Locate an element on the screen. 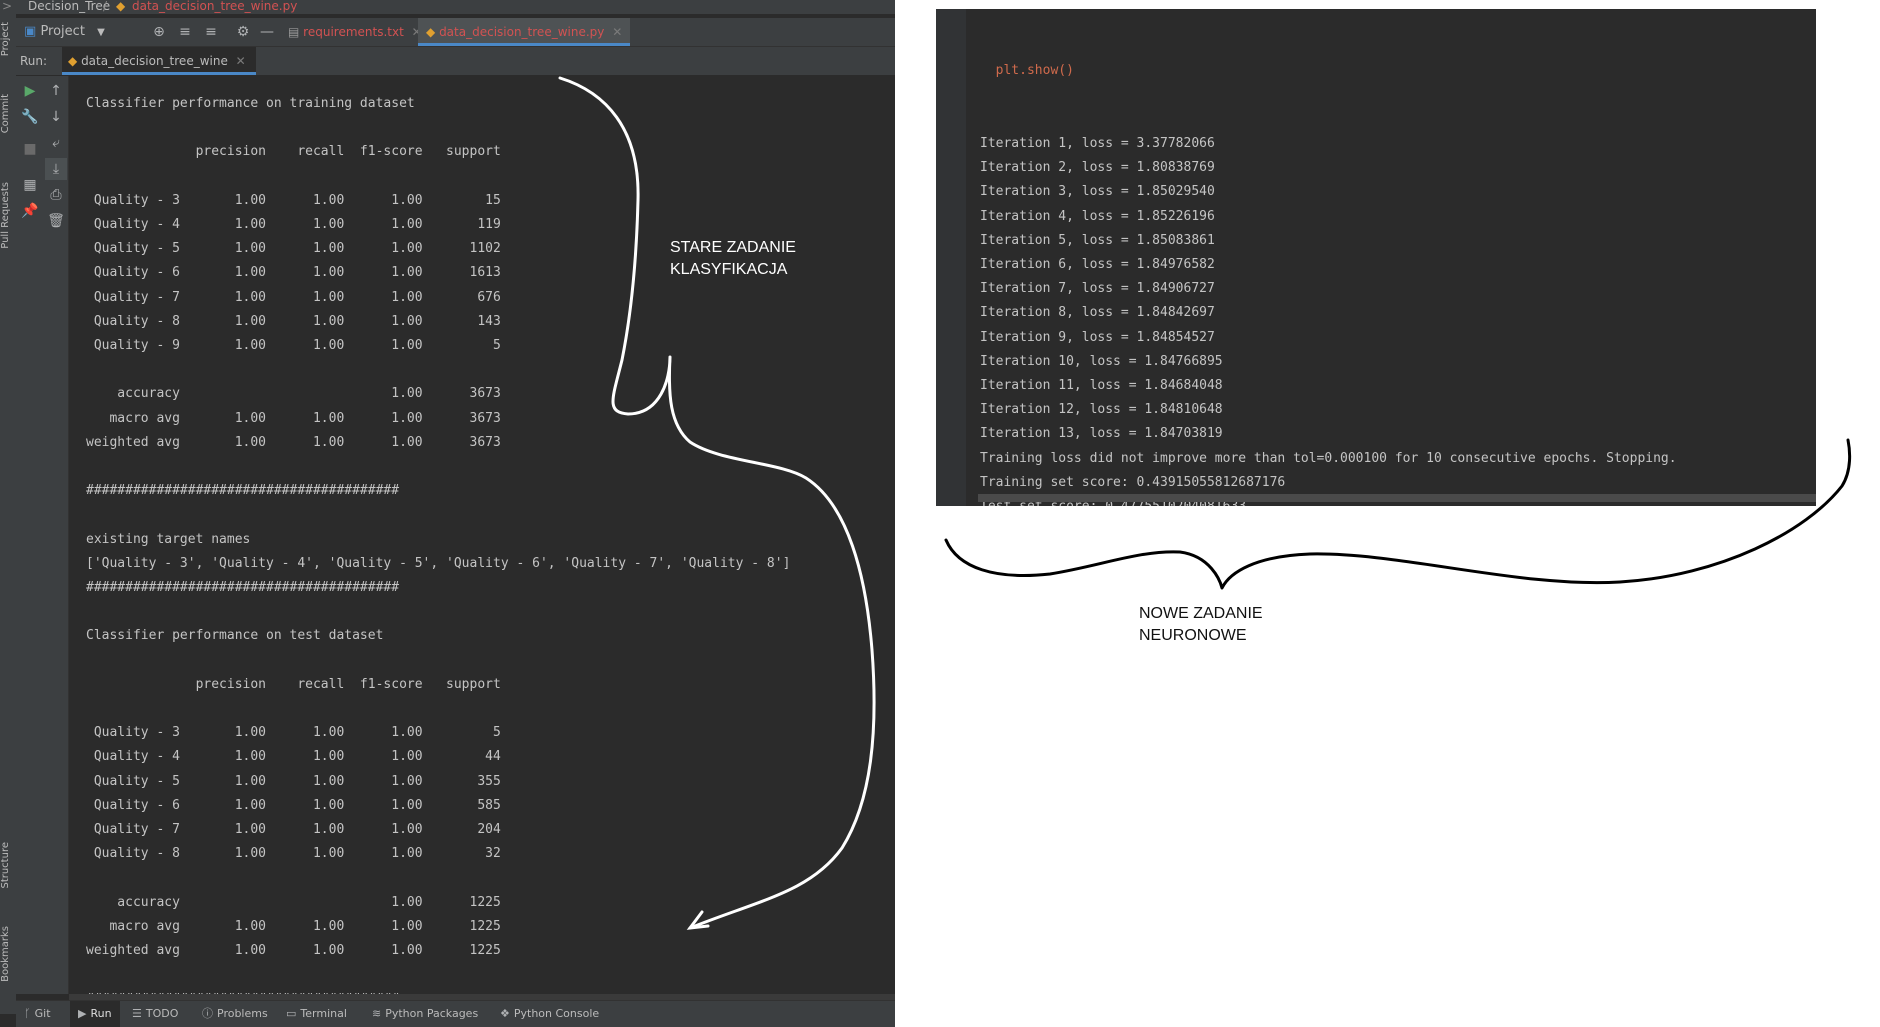 This screenshot has height=1027, width=1880. brace-new-task is located at coordinates (1398, 514).